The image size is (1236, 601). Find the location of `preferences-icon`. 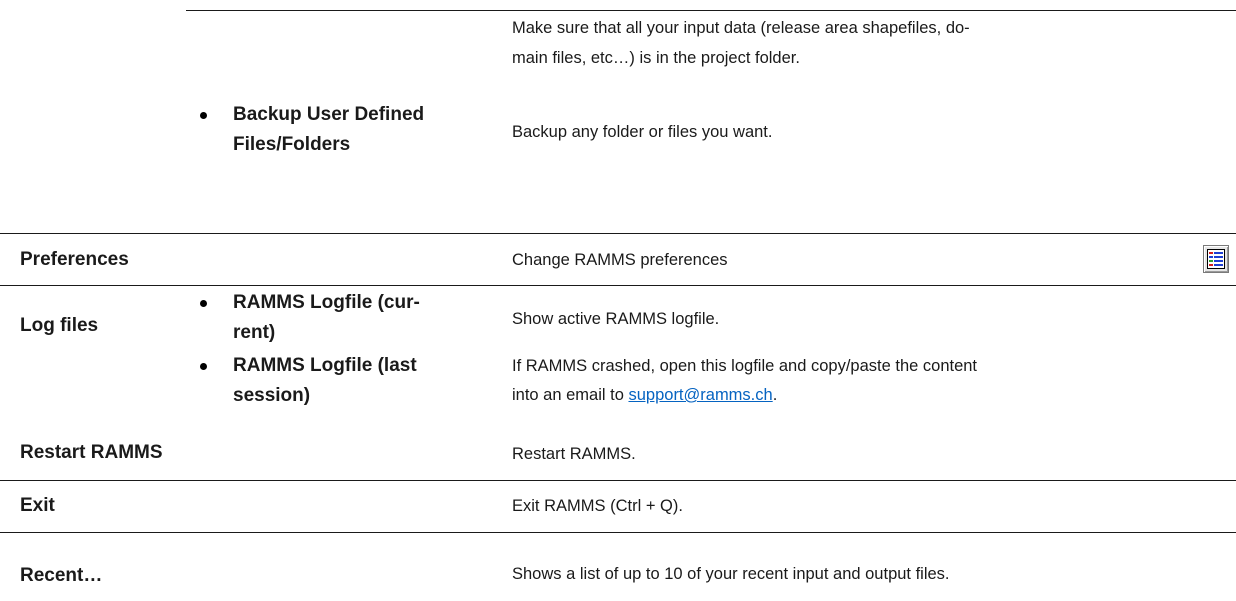

preferences-icon is located at coordinates (1216, 259).